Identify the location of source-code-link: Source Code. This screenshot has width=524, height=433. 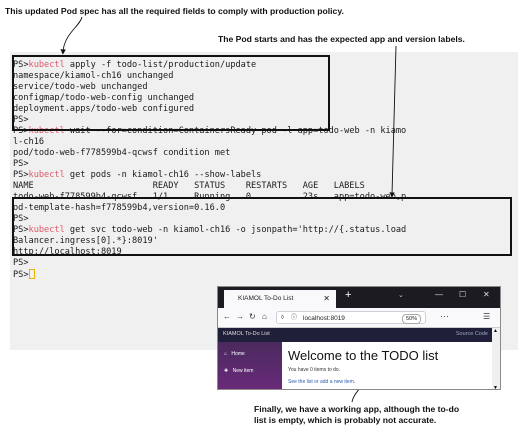
(472, 334).